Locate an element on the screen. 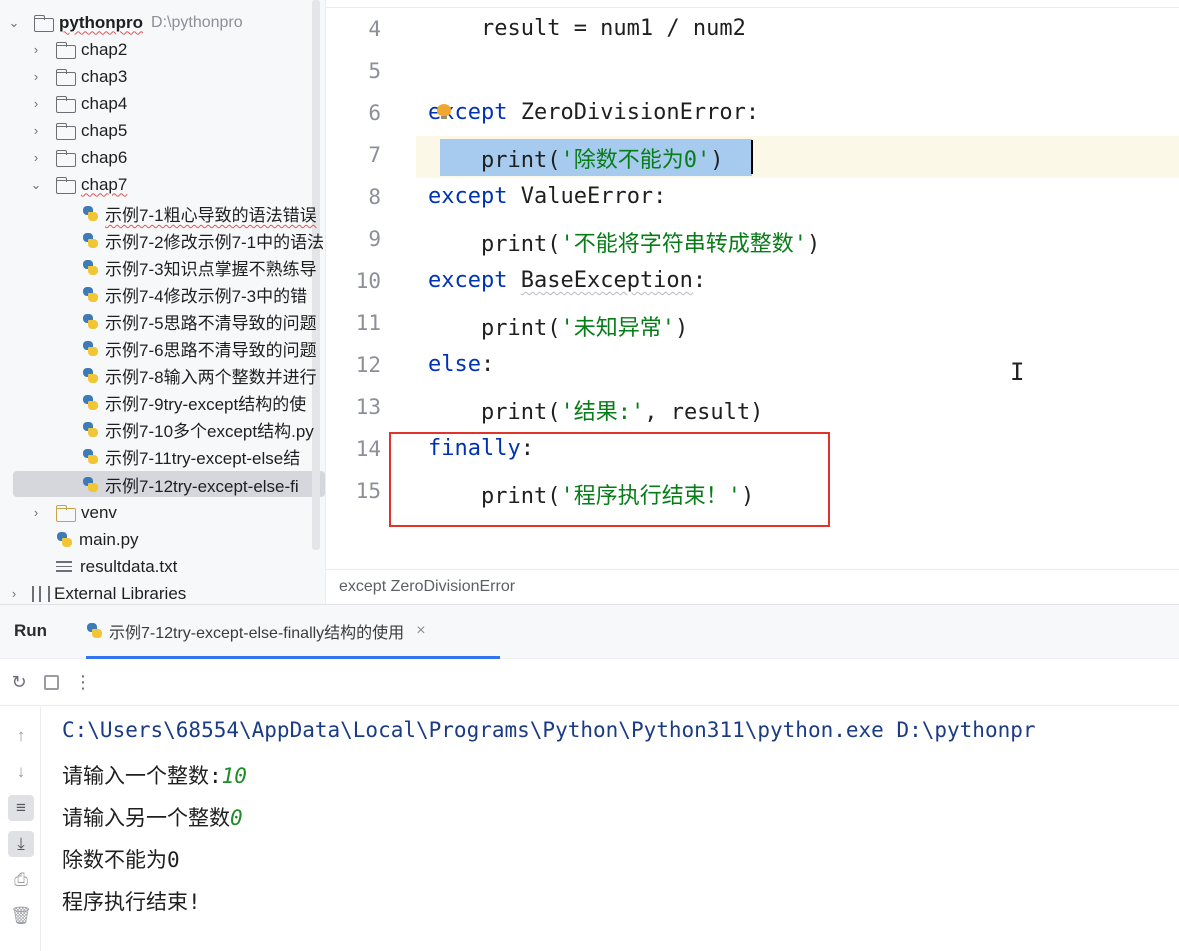 This screenshot has height=951, width=1179. tree-file: 示例7-2修改示例7-1中的语法 is located at coordinates (203, 240).